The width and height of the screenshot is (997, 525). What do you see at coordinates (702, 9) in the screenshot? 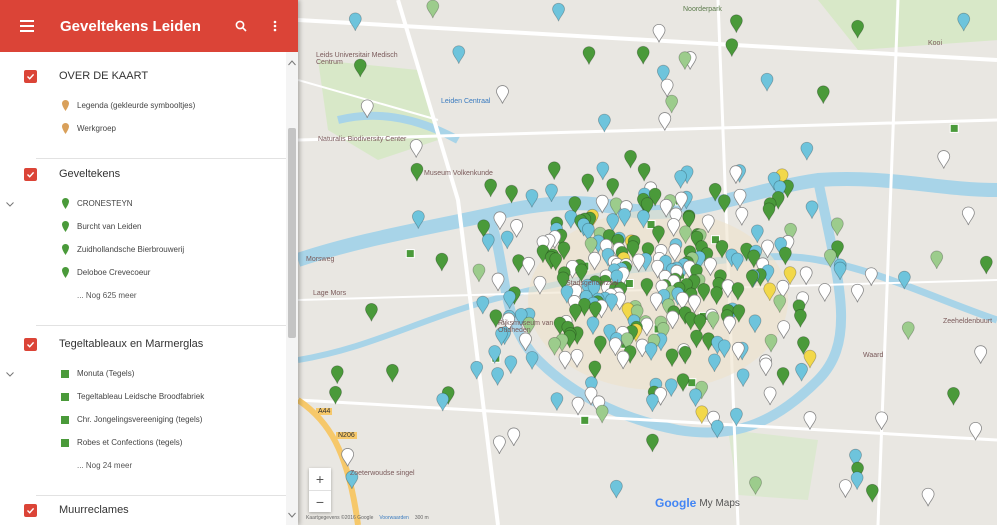
I see `map-label-noorderpark: Noorderpark` at bounding box center [702, 9].